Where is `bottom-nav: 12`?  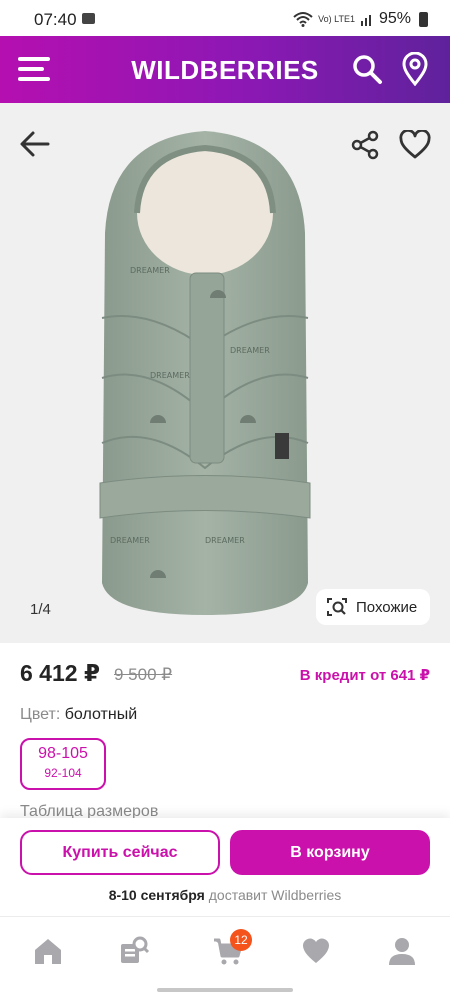
bottom-nav: 12 is located at coordinates (225, 951).